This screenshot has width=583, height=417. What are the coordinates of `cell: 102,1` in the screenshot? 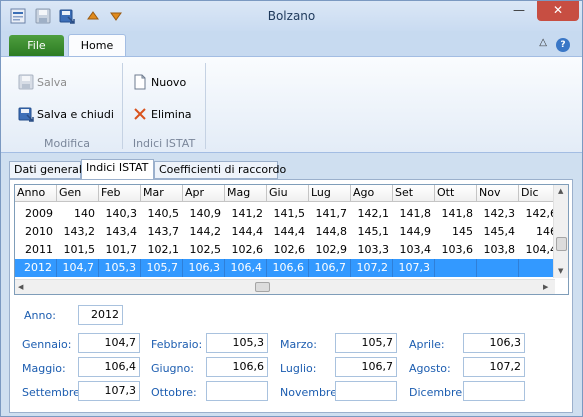 It's located at (162, 250).